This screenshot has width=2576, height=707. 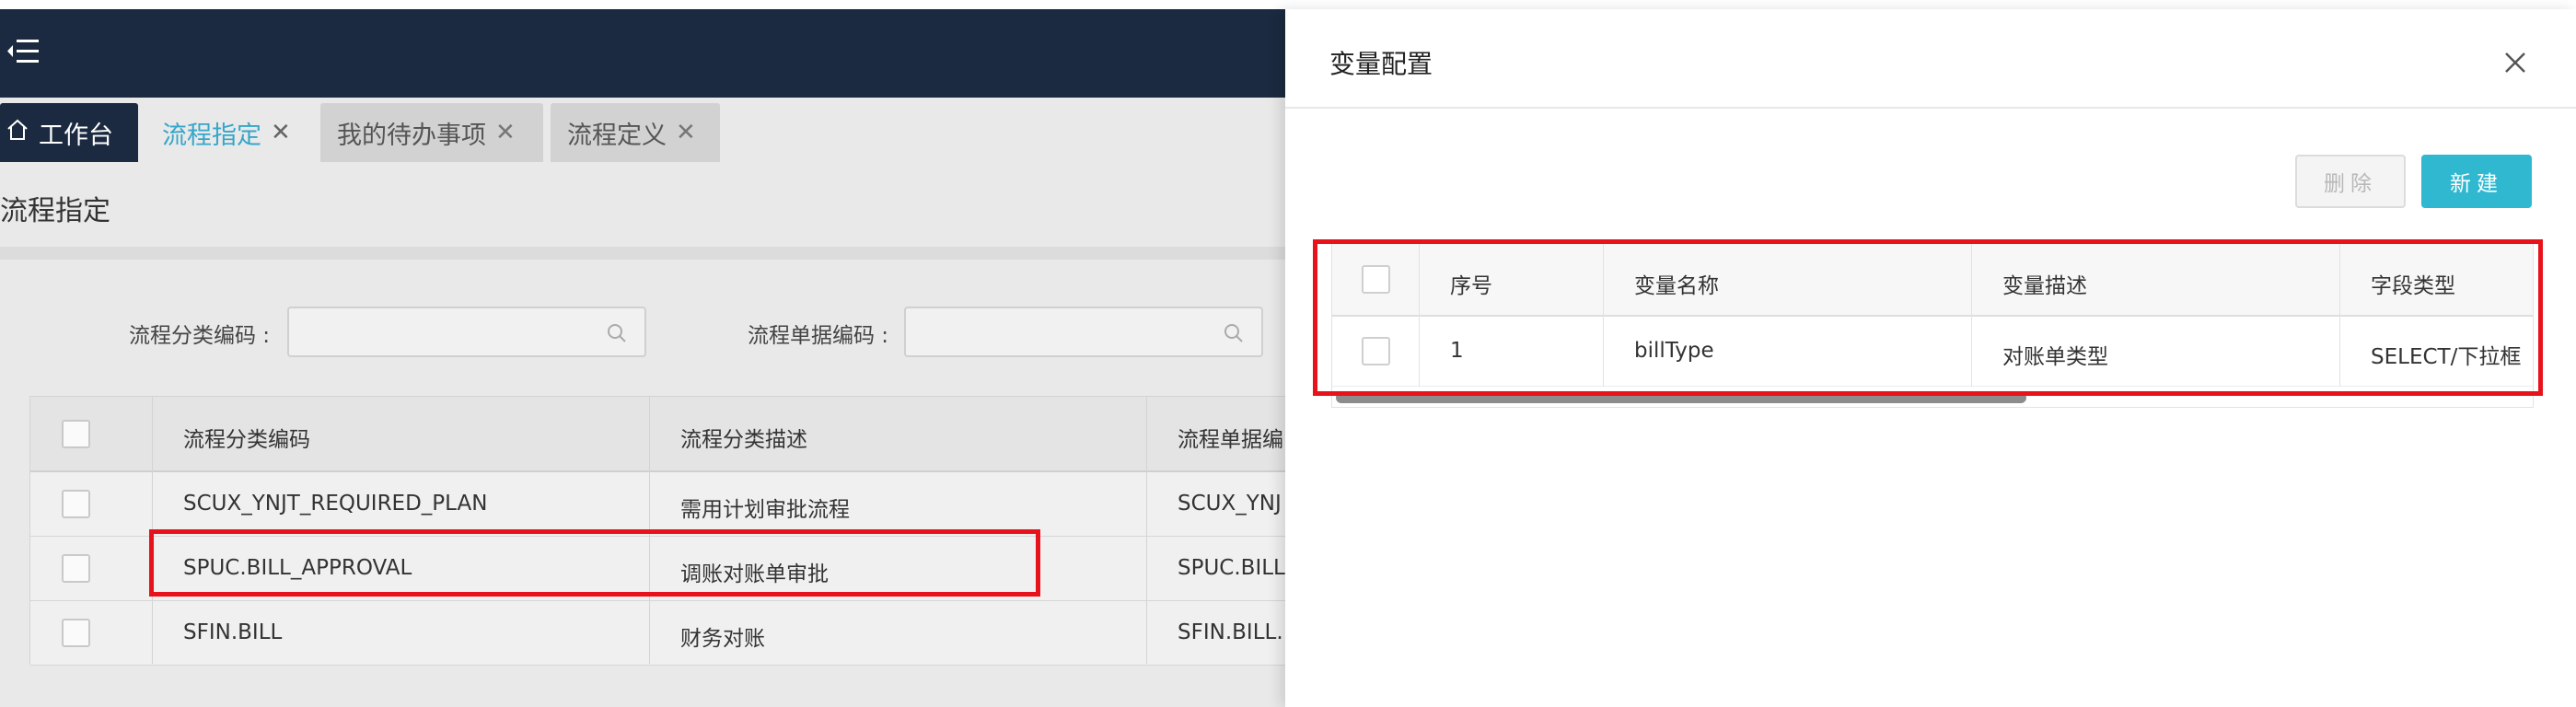 What do you see at coordinates (200, 336) in the screenshot?
I see `category-code-label: 流程分类编码 :` at bounding box center [200, 336].